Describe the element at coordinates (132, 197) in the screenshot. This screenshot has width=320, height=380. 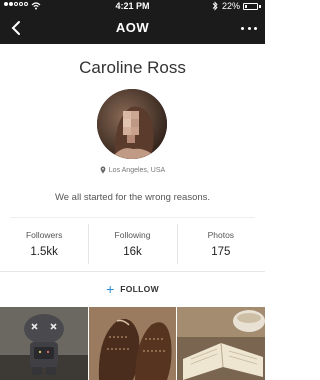
I see `bio-text: We all started for the wrong reasons.` at that location.